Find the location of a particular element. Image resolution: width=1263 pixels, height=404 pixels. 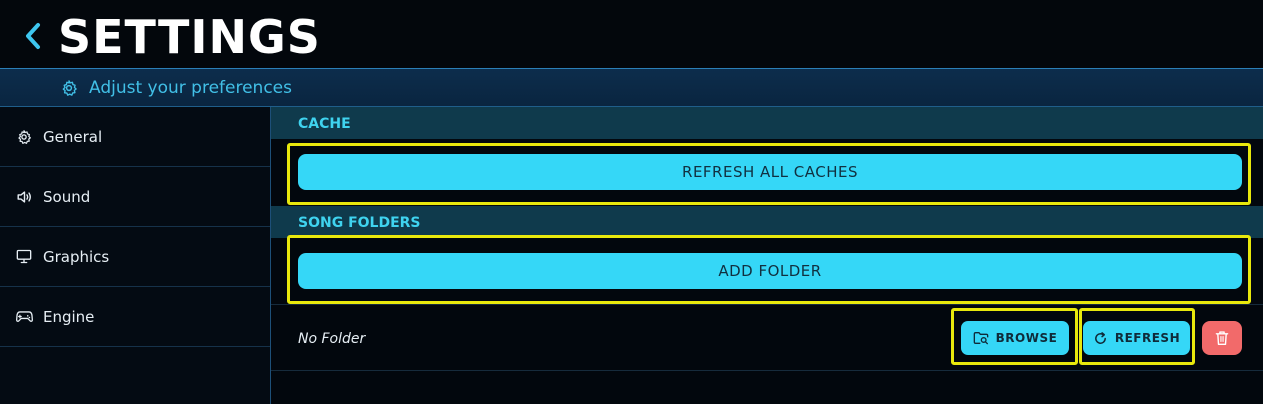

subtitle: Adjust your preferences is located at coordinates (190, 88).